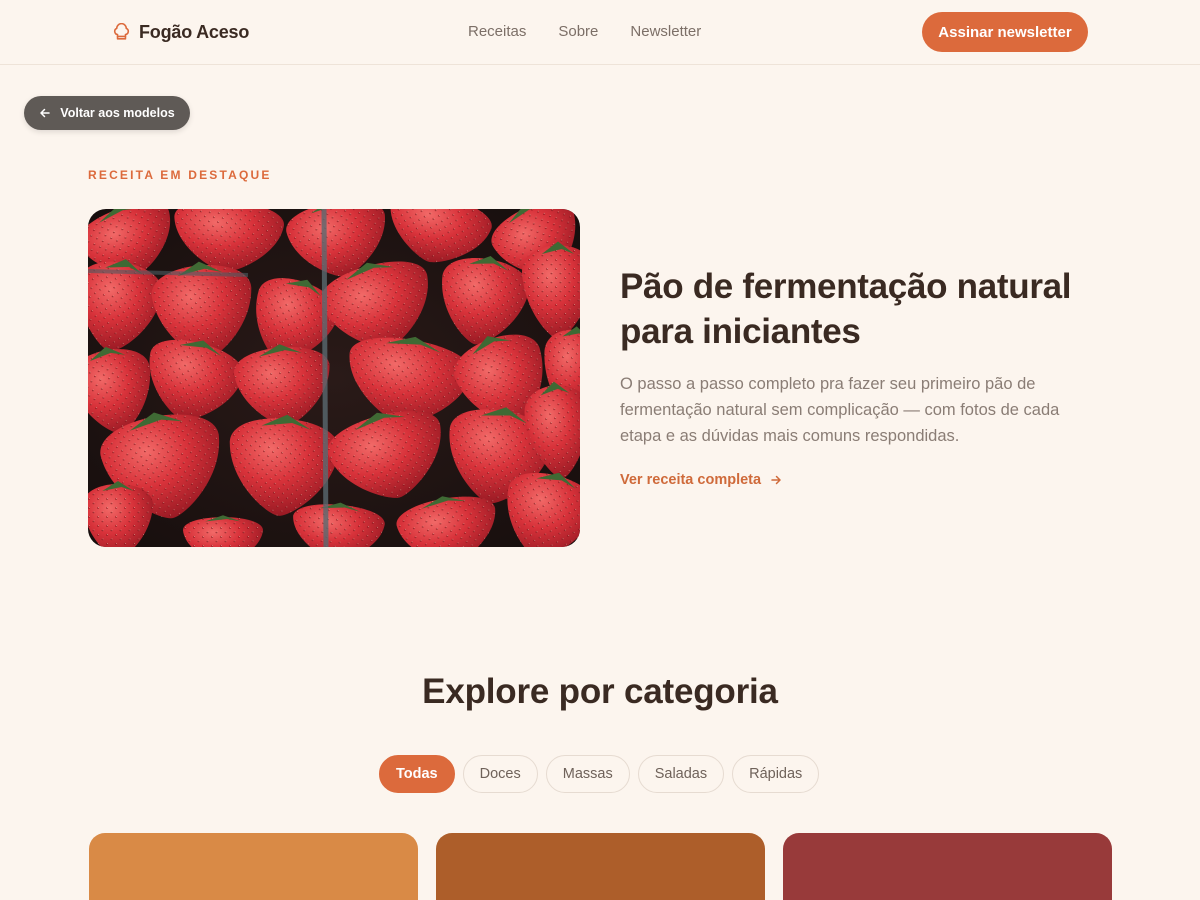 The width and height of the screenshot is (1200, 900). What do you see at coordinates (1005, 32) in the screenshot?
I see `subscribe-newsletter-button: Assinar newsletter` at bounding box center [1005, 32].